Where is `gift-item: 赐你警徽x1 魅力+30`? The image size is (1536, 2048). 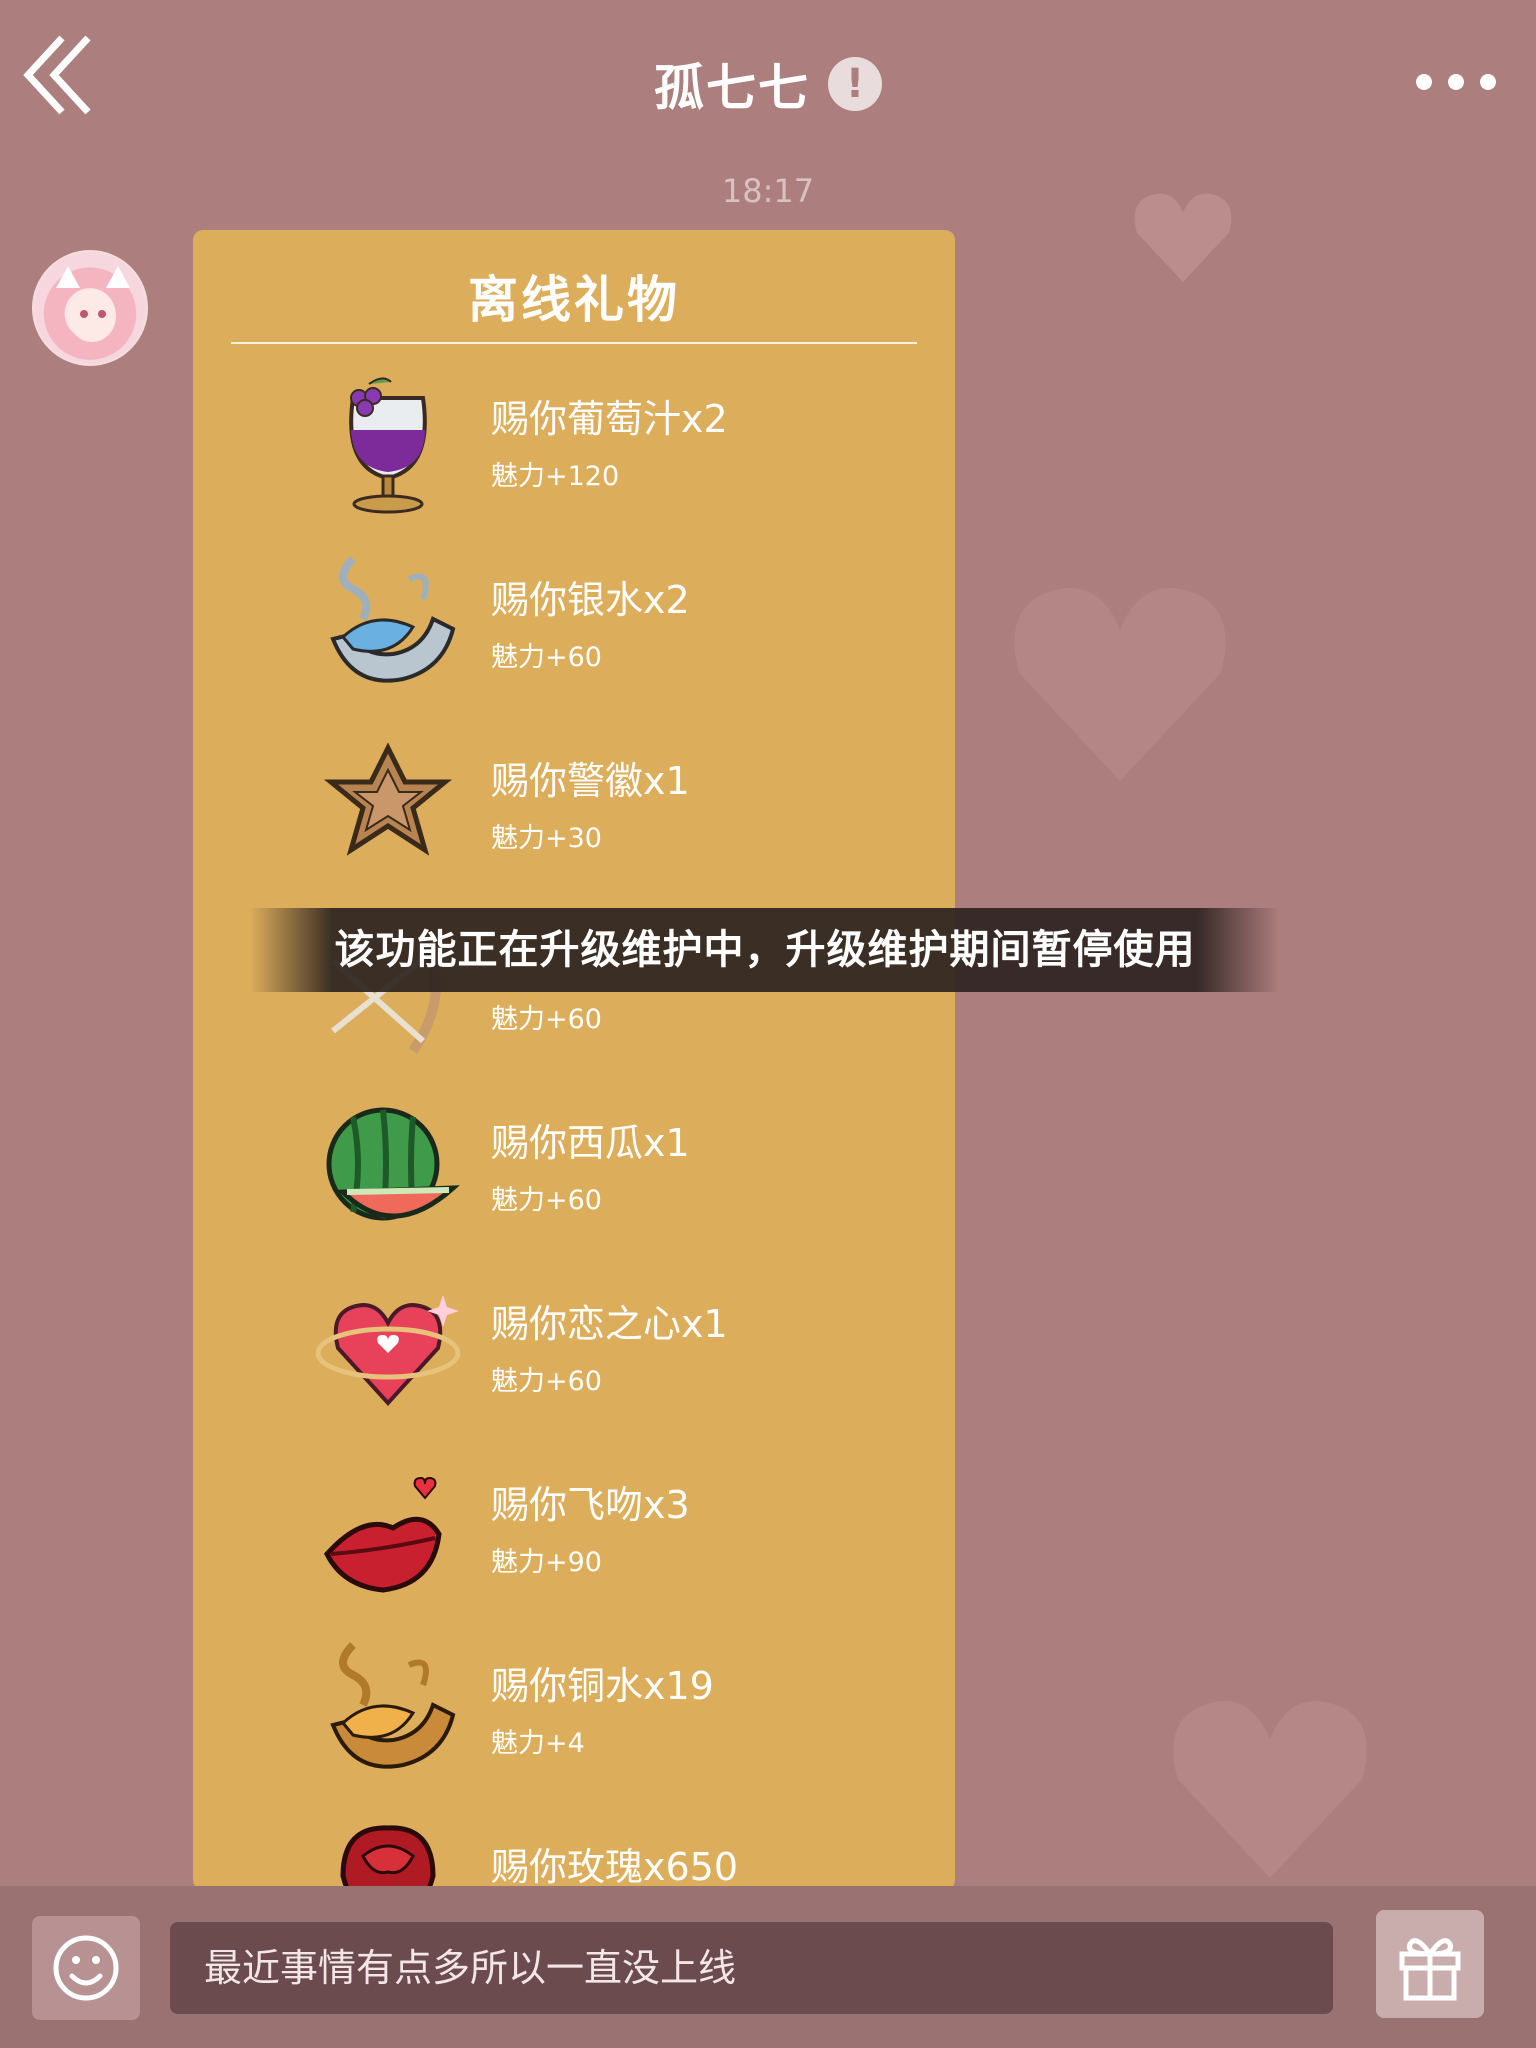 gift-item: 赐你警徽x1 魅力+30 is located at coordinates (574, 817).